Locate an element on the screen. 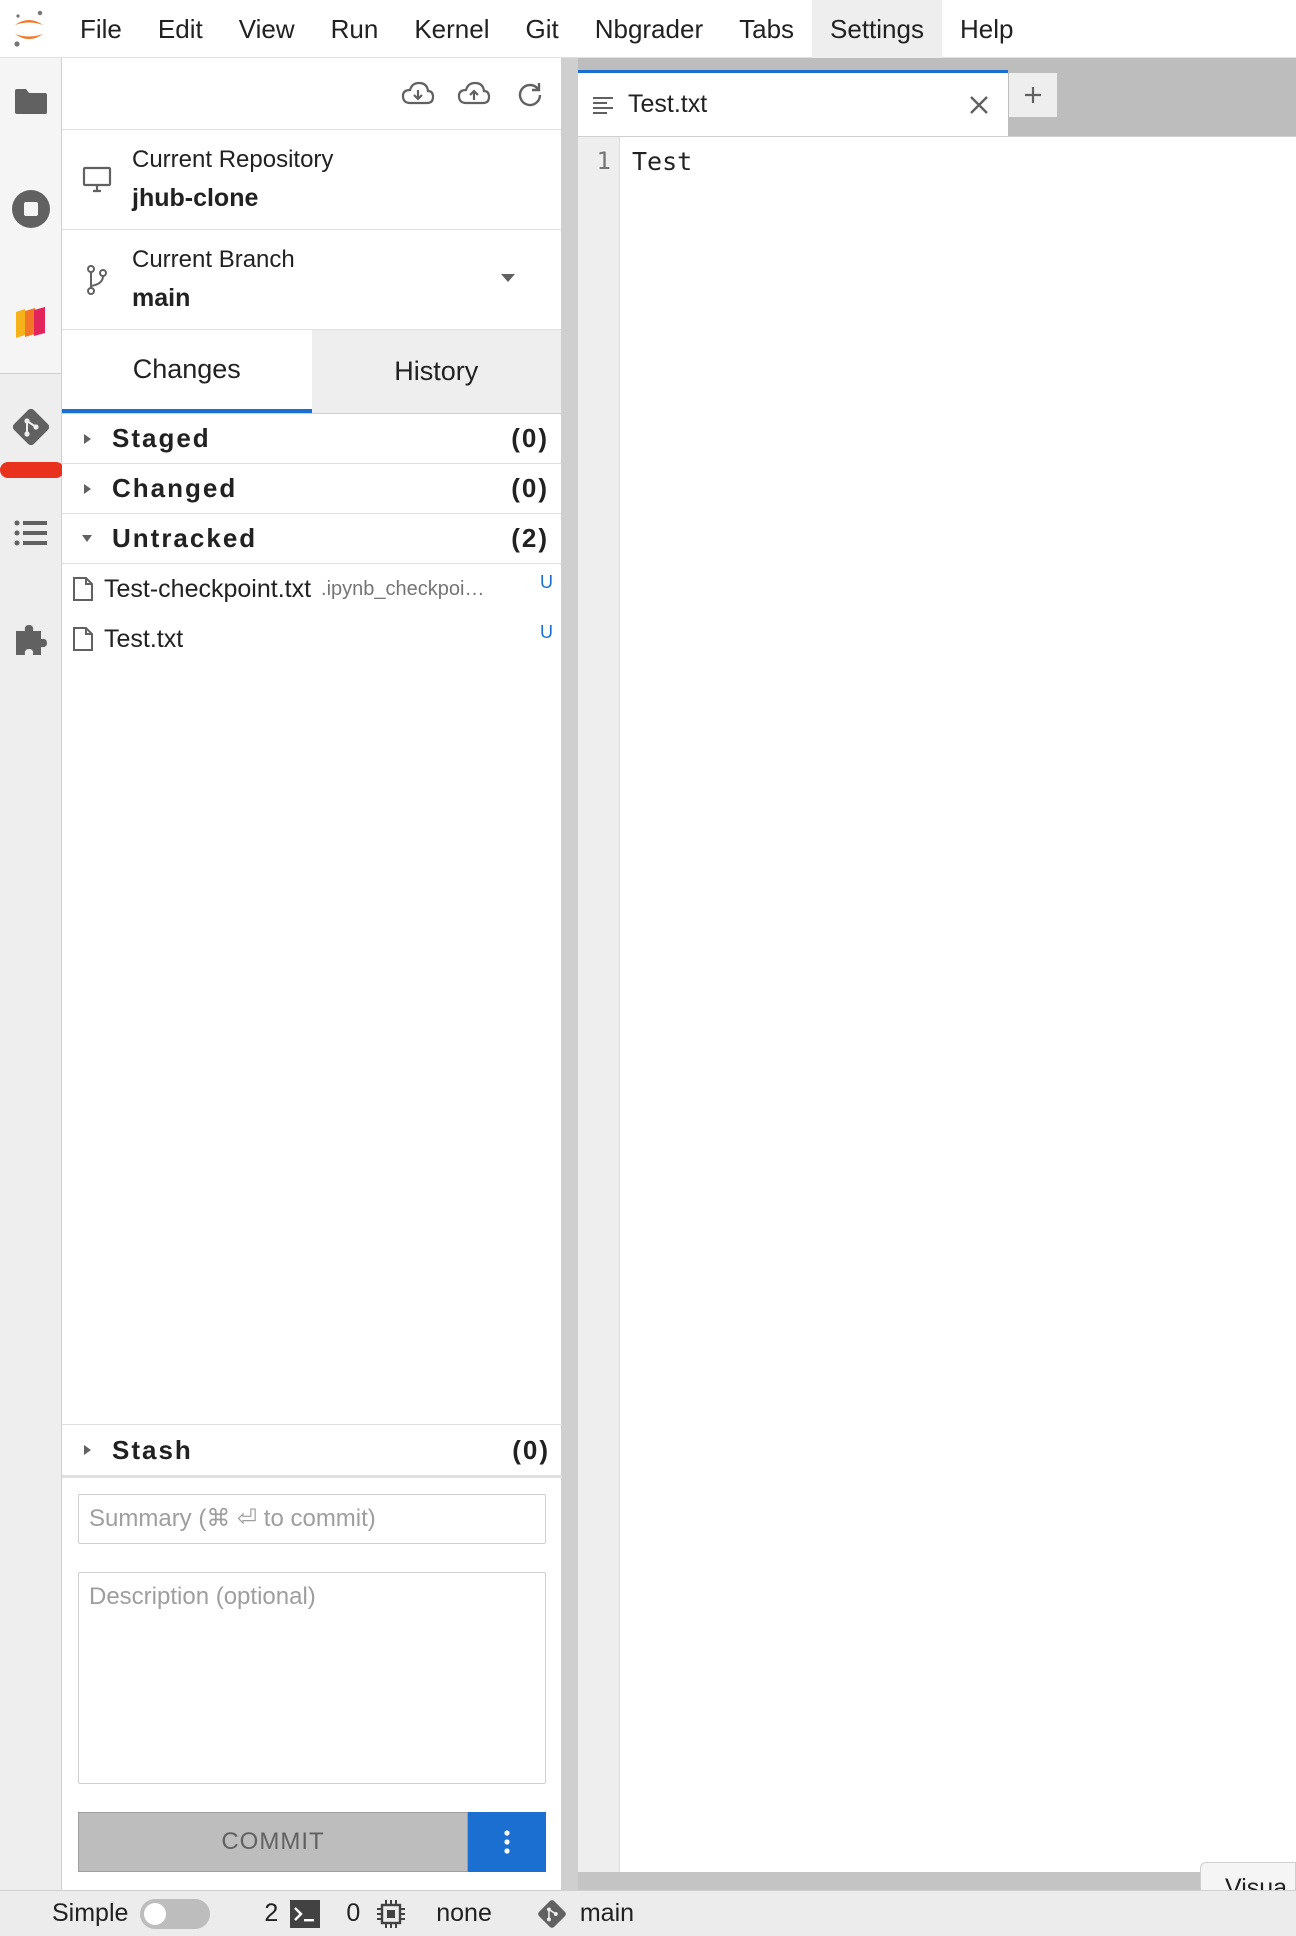  list-icon is located at coordinates (31, 533).